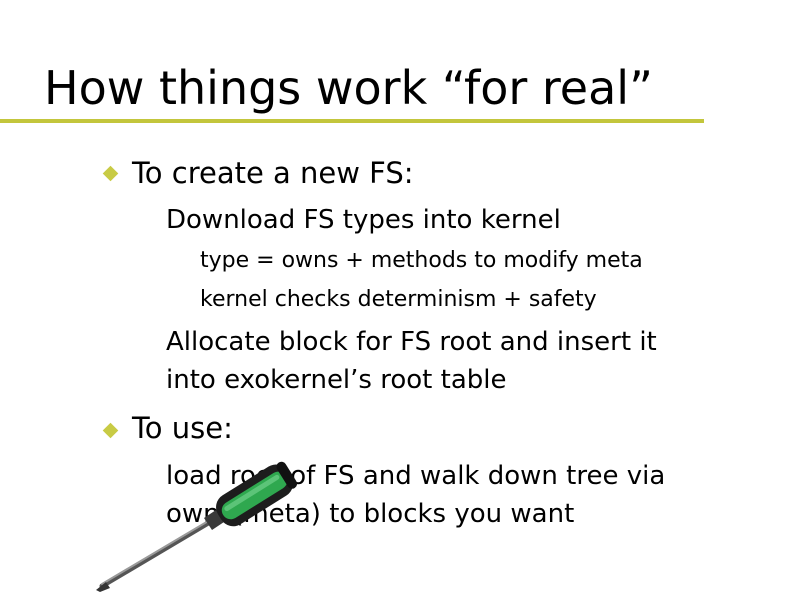  I want to click on subitem-allocate-line1: Allocate block for FS root and insert it, so click(411, 342).